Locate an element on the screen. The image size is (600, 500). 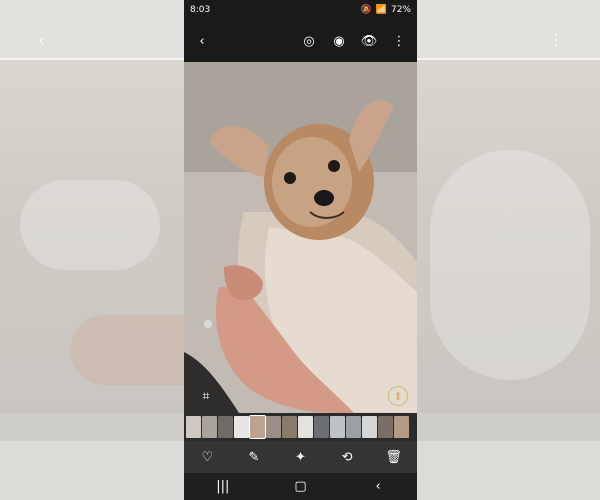
app-bar: ‹ ◎ ◉ 👁 ⋮ is located at coordinates (300, 41).